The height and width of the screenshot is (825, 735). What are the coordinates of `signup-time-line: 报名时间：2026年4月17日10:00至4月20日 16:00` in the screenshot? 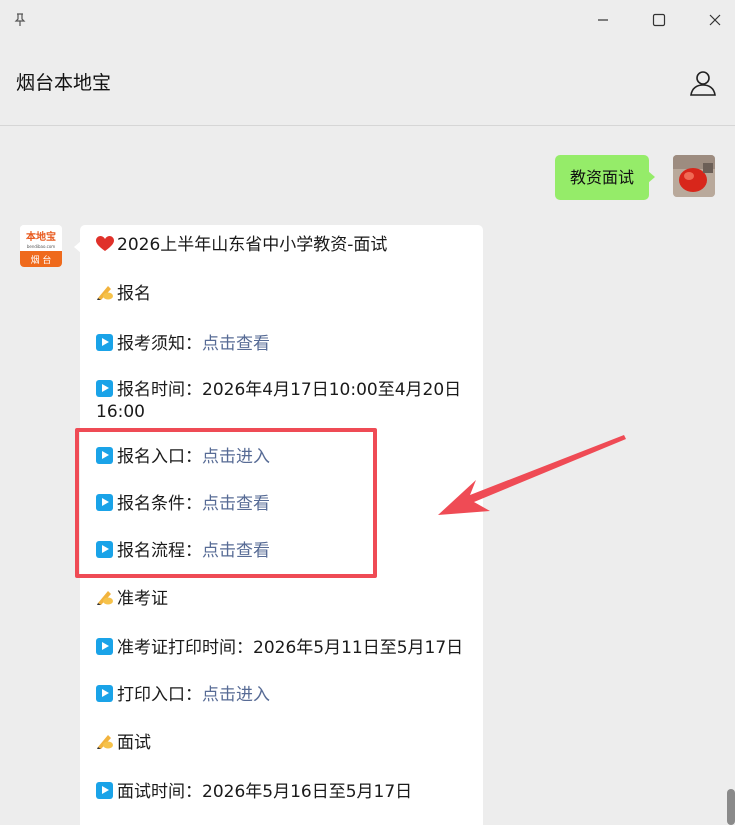 It's located at (281, 401).